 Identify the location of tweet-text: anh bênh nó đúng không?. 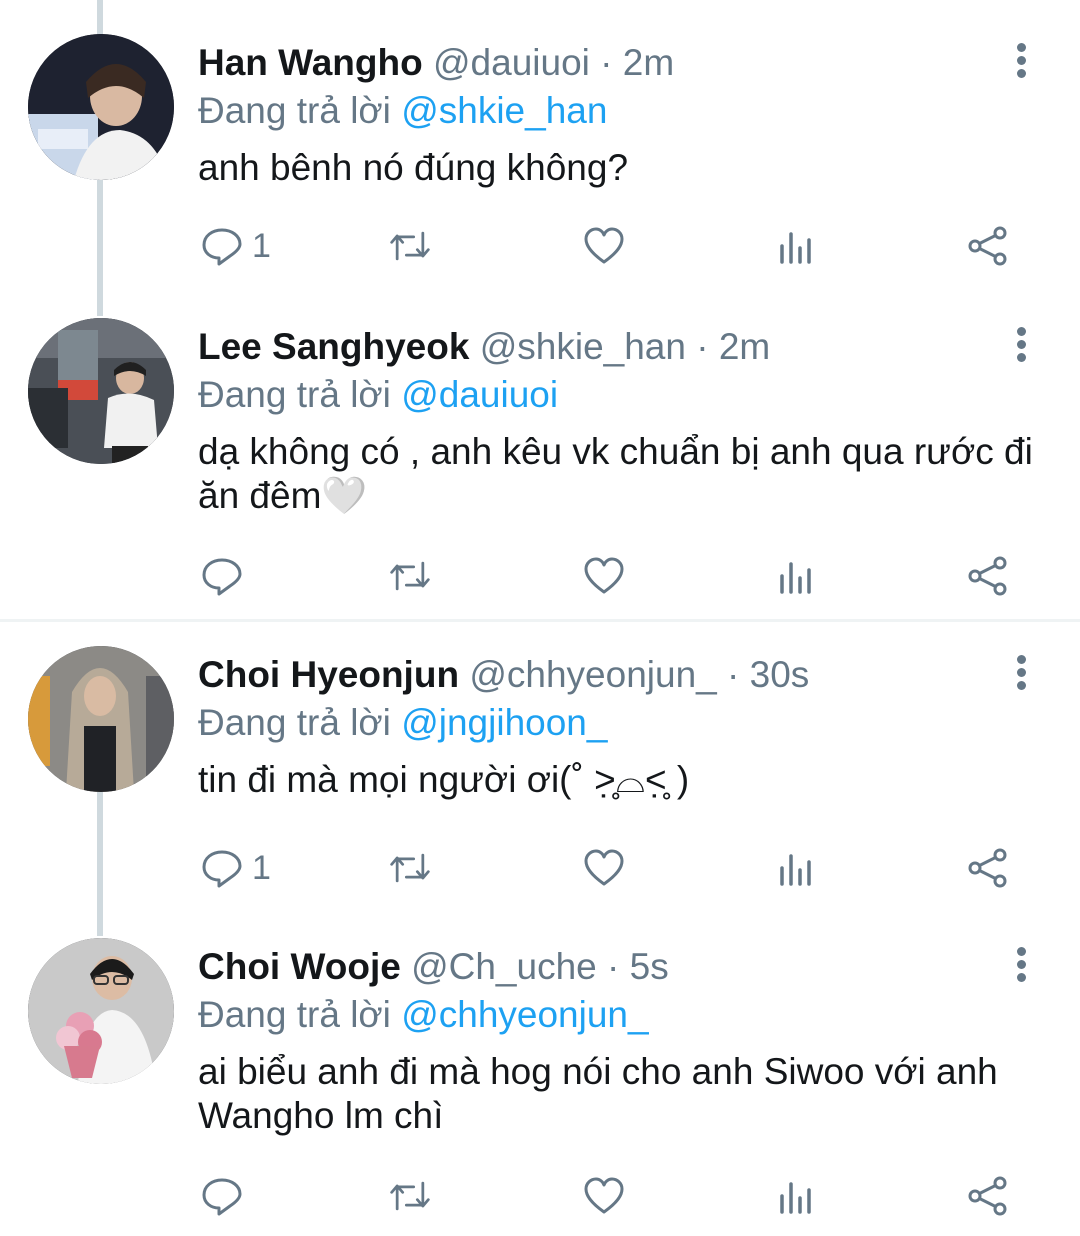
(413, 167).